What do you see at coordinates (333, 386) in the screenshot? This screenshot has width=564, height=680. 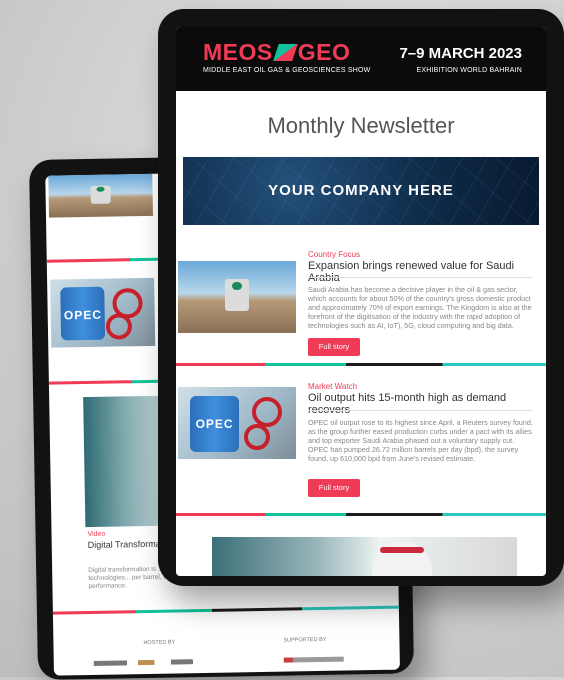 I see `article-category: Market Watch` at bounding box center [333, 386].